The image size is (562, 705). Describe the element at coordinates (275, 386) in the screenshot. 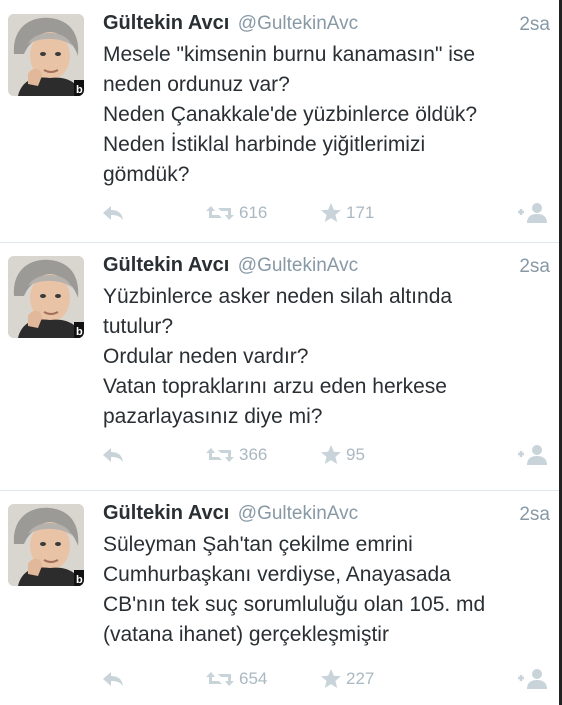

I see `tweet-text-line: Vatan topraklarını arzu eden herkese` at that location.